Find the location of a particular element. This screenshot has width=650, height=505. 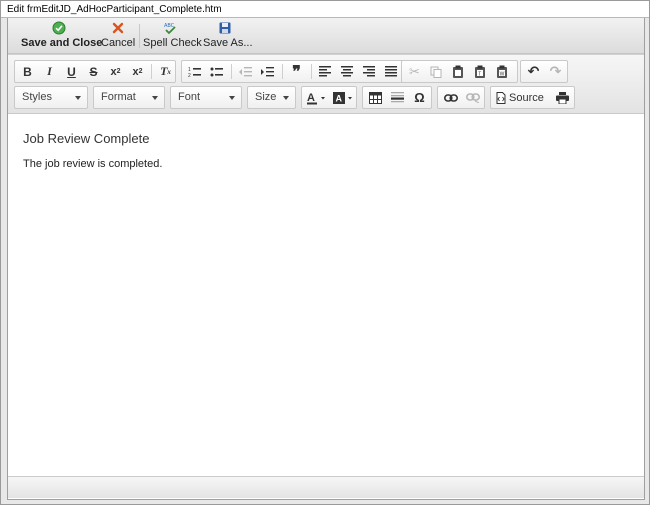

undo-redo-group: ↶ ↷ is located at coordinates (544, 71).